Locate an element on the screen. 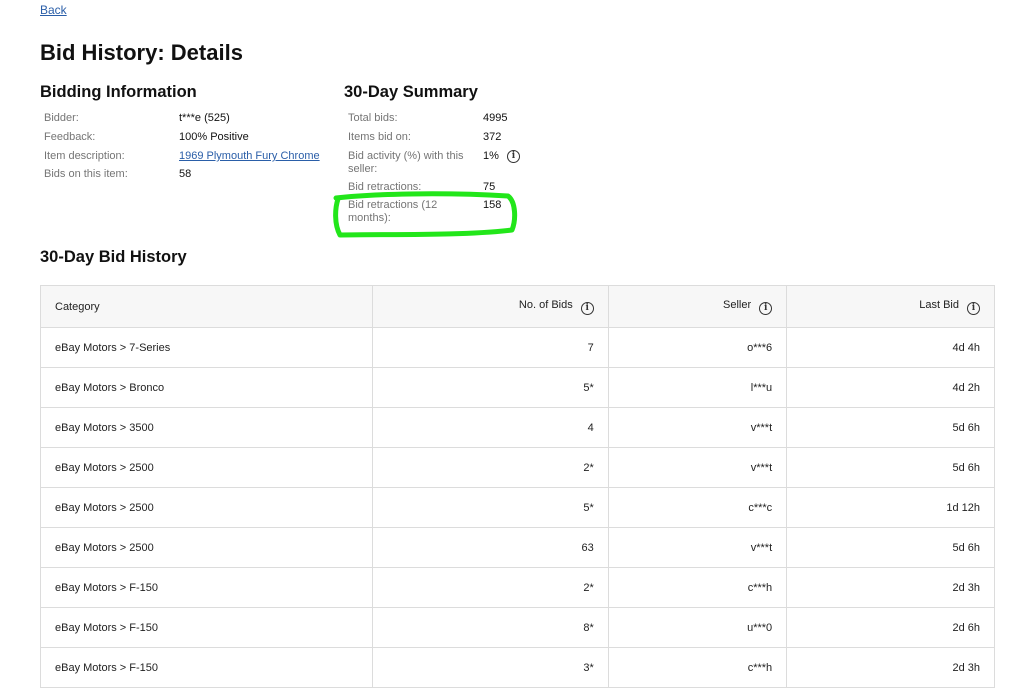 Image resolution: width=1024 pixels, height=693 pixels. bids-on-item-value: 58 is located at coordinates (185, 174).